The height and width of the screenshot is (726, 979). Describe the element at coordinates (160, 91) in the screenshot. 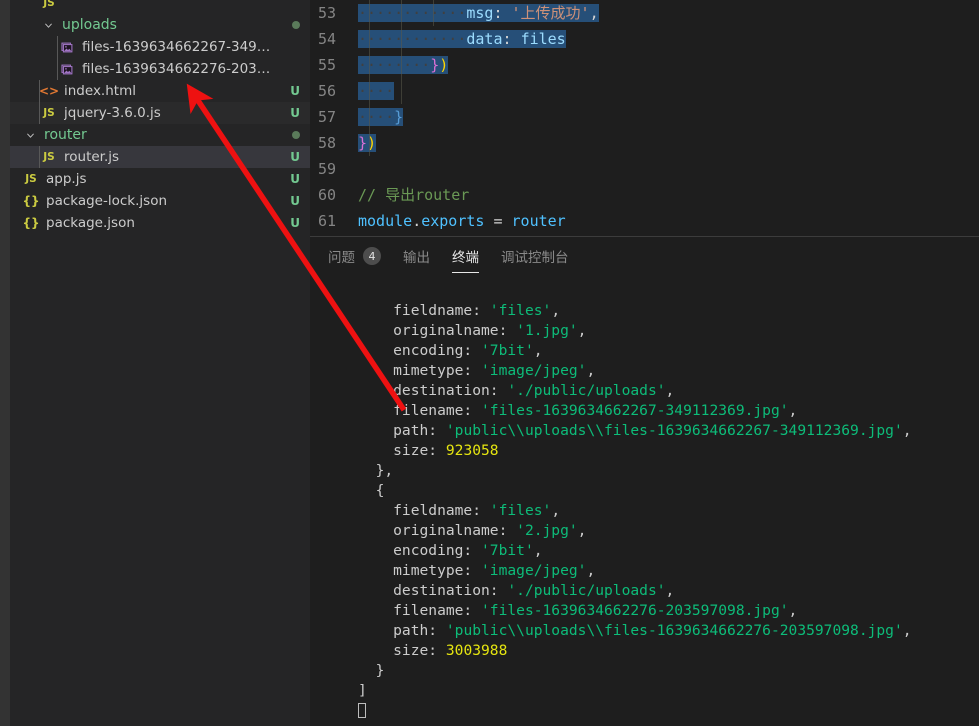

I see `tree-file-index.html: <> index.html U` at that location.